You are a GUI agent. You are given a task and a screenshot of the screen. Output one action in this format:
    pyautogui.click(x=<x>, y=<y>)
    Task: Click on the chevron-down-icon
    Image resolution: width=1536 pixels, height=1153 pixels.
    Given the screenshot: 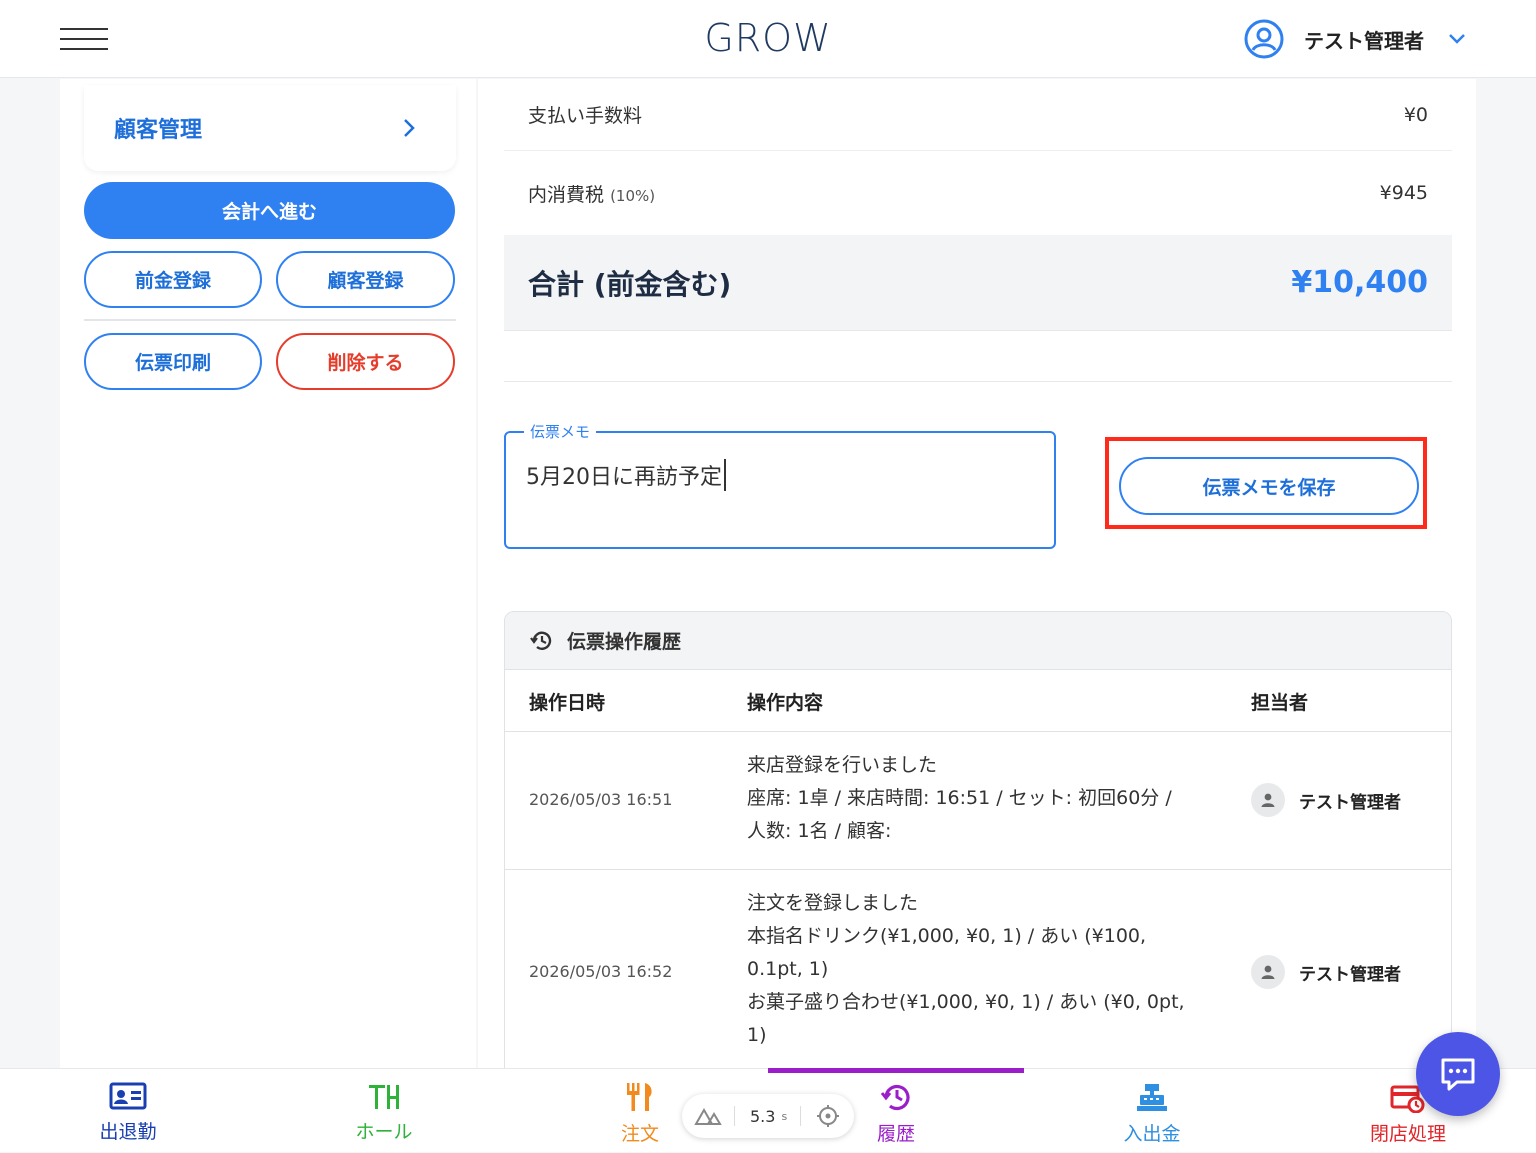 What is the action you would take?
    pyautogui.click(x=1457, y=39)
    